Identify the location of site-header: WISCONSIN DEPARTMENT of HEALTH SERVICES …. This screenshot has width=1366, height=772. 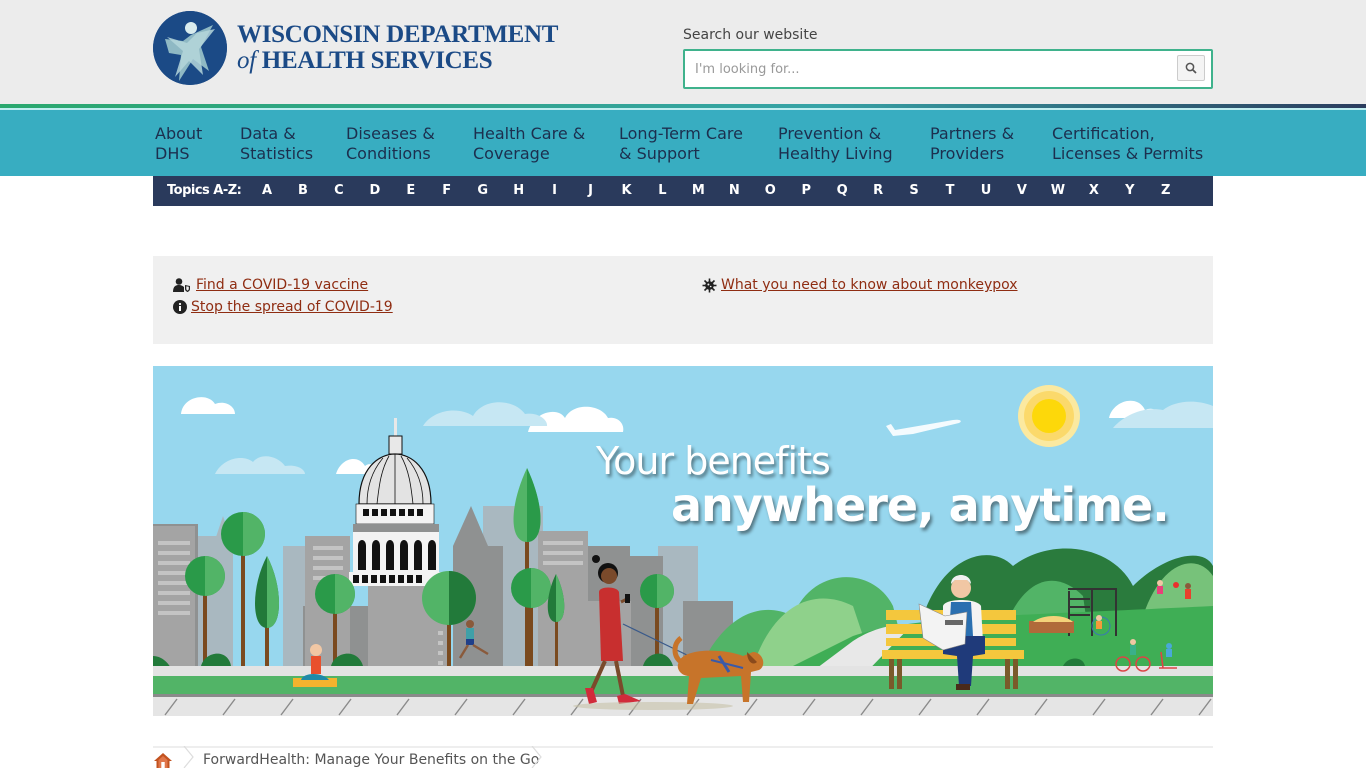
(683, 52).